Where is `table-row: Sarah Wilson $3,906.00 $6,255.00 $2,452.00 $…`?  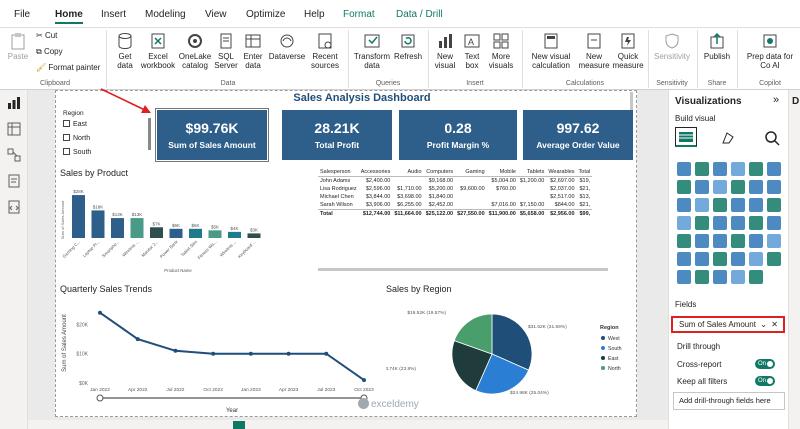
table-row: Sarah Wilson $3,906.00 $6,255.00 $2,452.00 $… is located at coordinates (455, 205).